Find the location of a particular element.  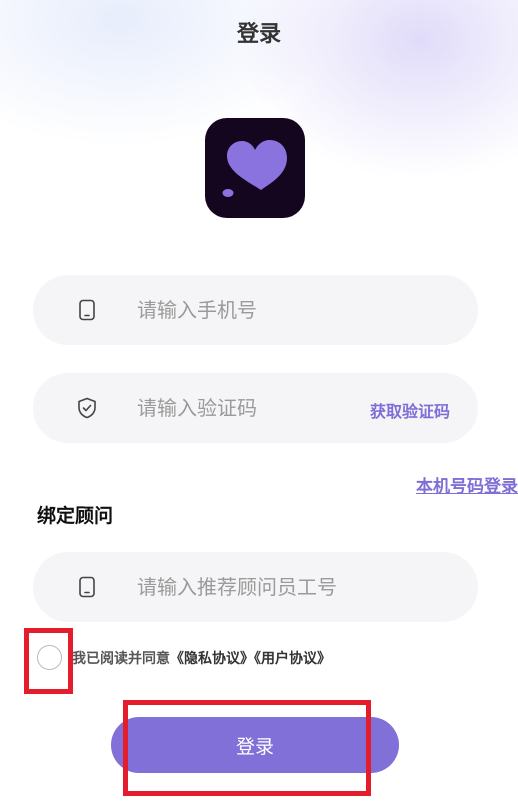

heart-icon is located at coordinates (254, 168).